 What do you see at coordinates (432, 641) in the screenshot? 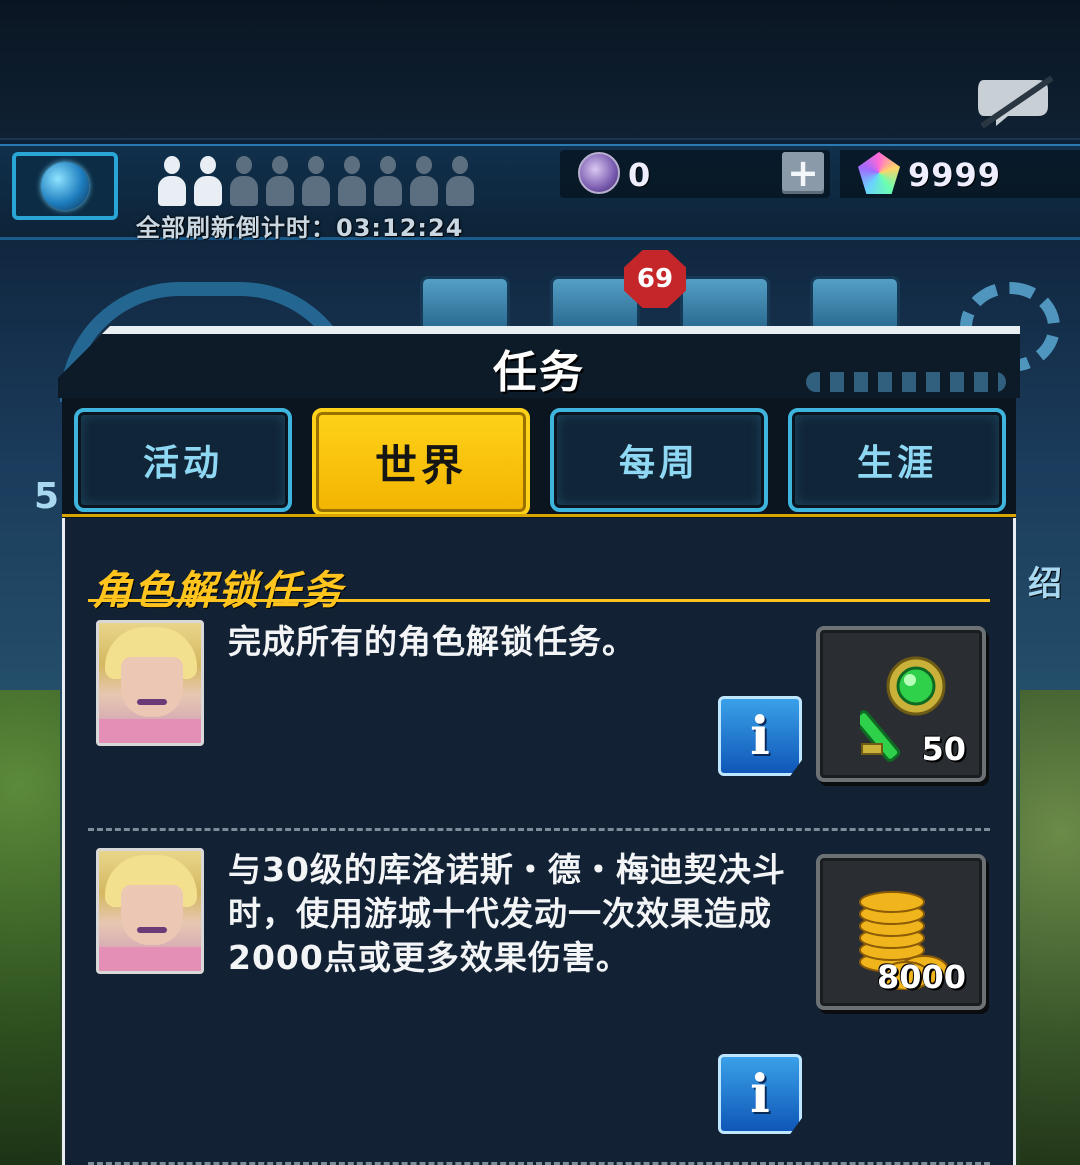
I see `quest-description: 完成所有的角色解锁任务。` at bounding box center [432, 641].